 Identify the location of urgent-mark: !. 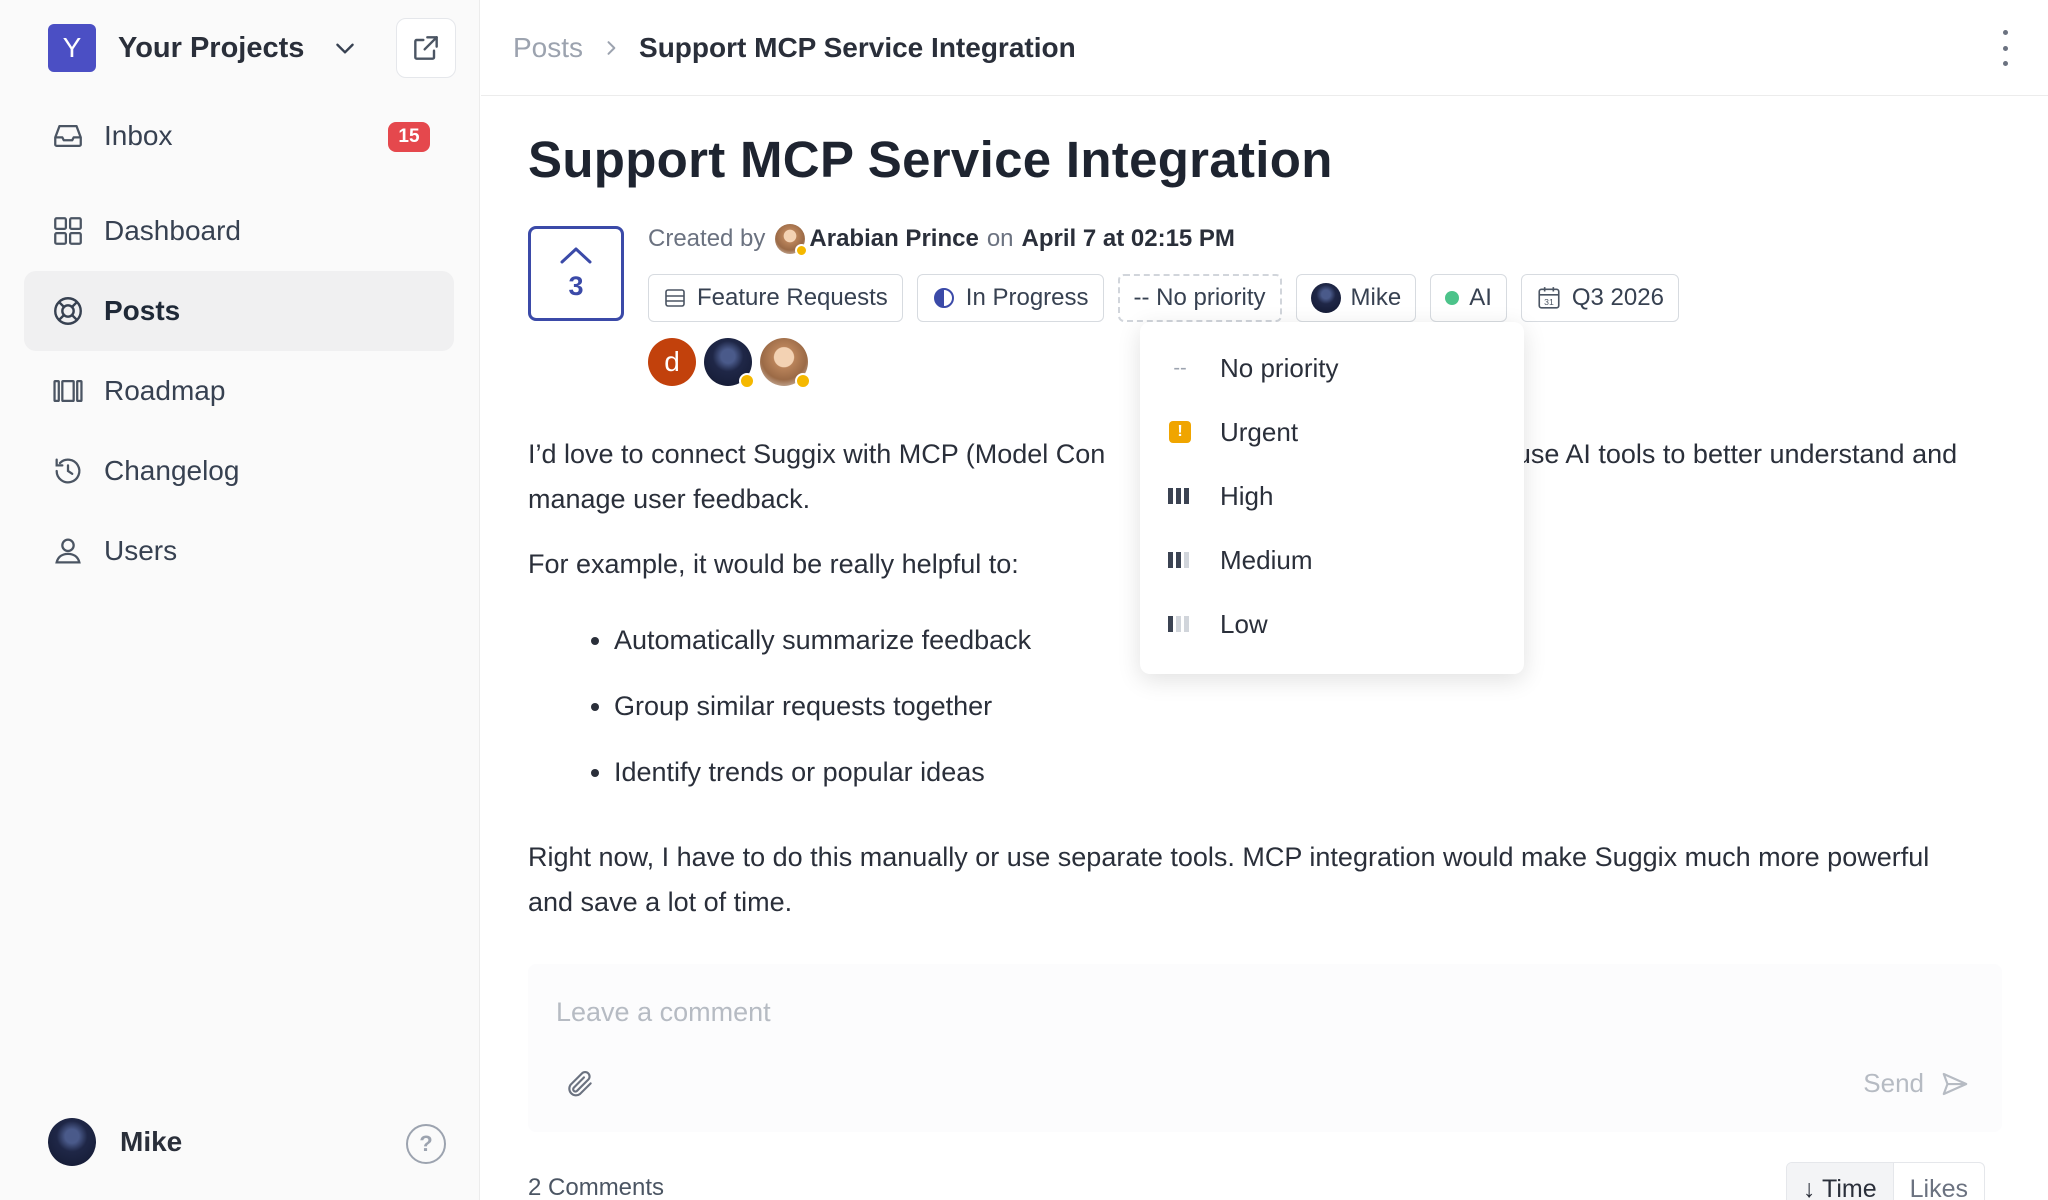
(1180, 432).